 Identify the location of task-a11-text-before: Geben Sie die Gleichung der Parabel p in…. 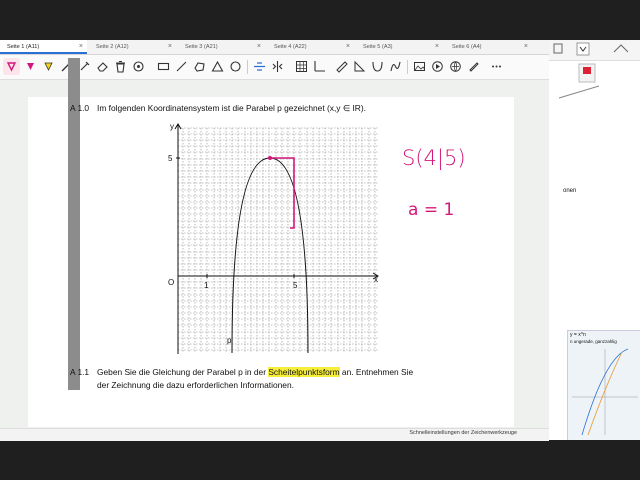
(182, 372).